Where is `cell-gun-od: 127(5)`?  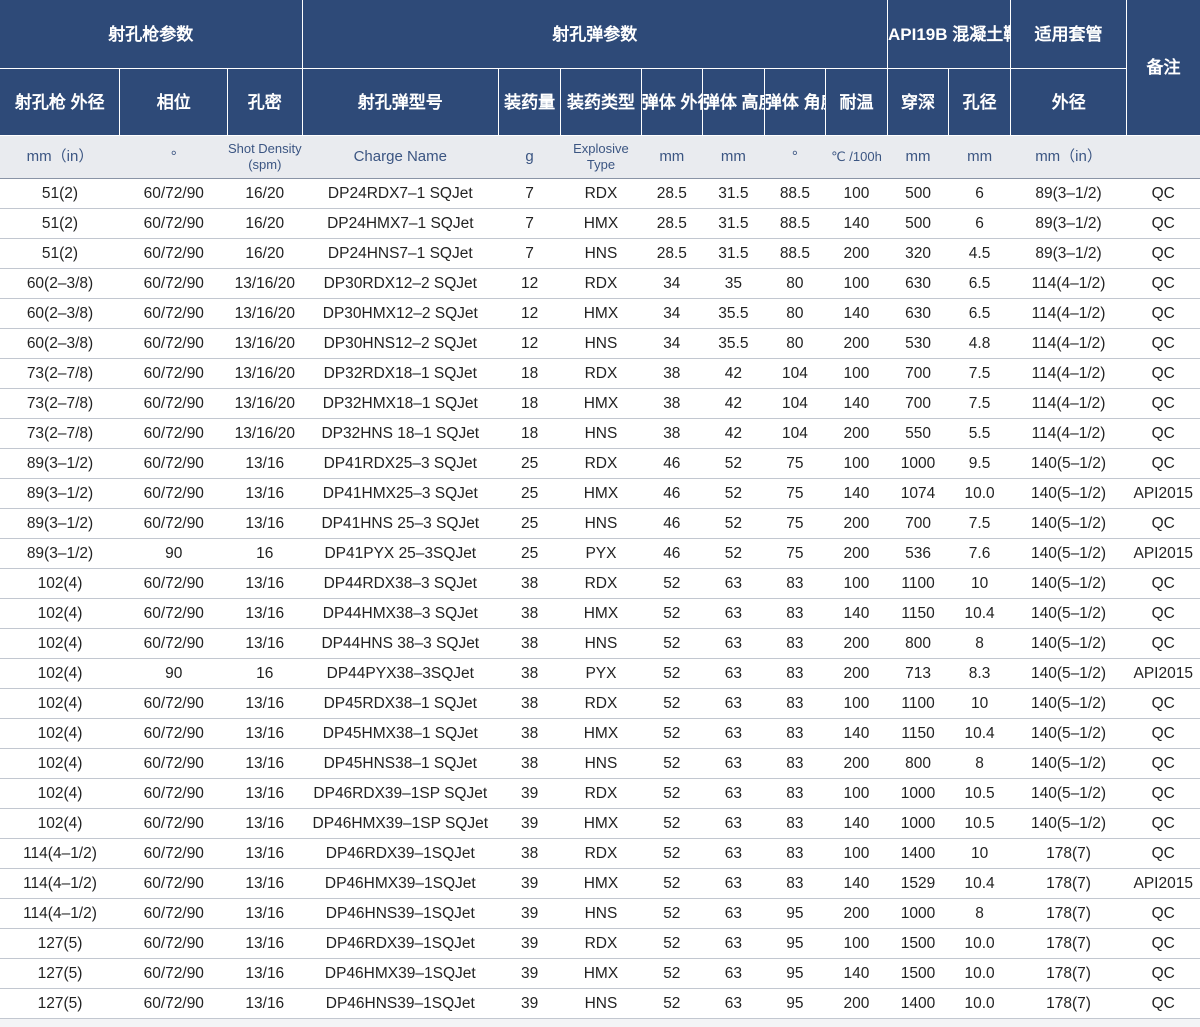 cell-gun-od: 127(5) is located at coordinates (60, 973).